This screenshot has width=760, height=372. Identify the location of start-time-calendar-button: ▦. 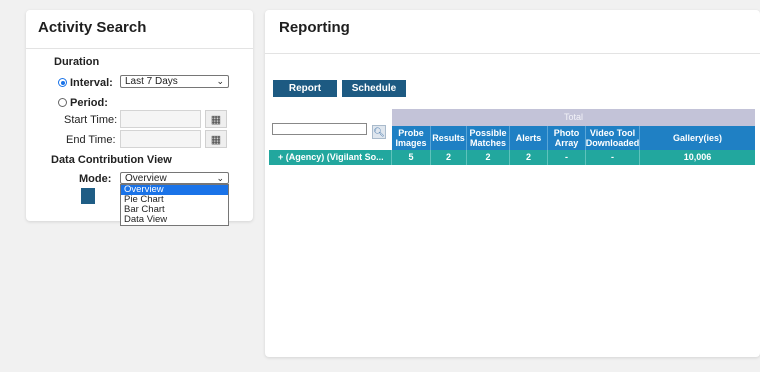
(216, 119).